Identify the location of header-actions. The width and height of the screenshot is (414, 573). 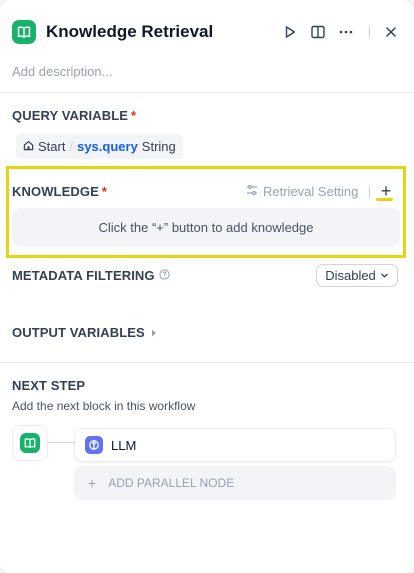
(337, 32).